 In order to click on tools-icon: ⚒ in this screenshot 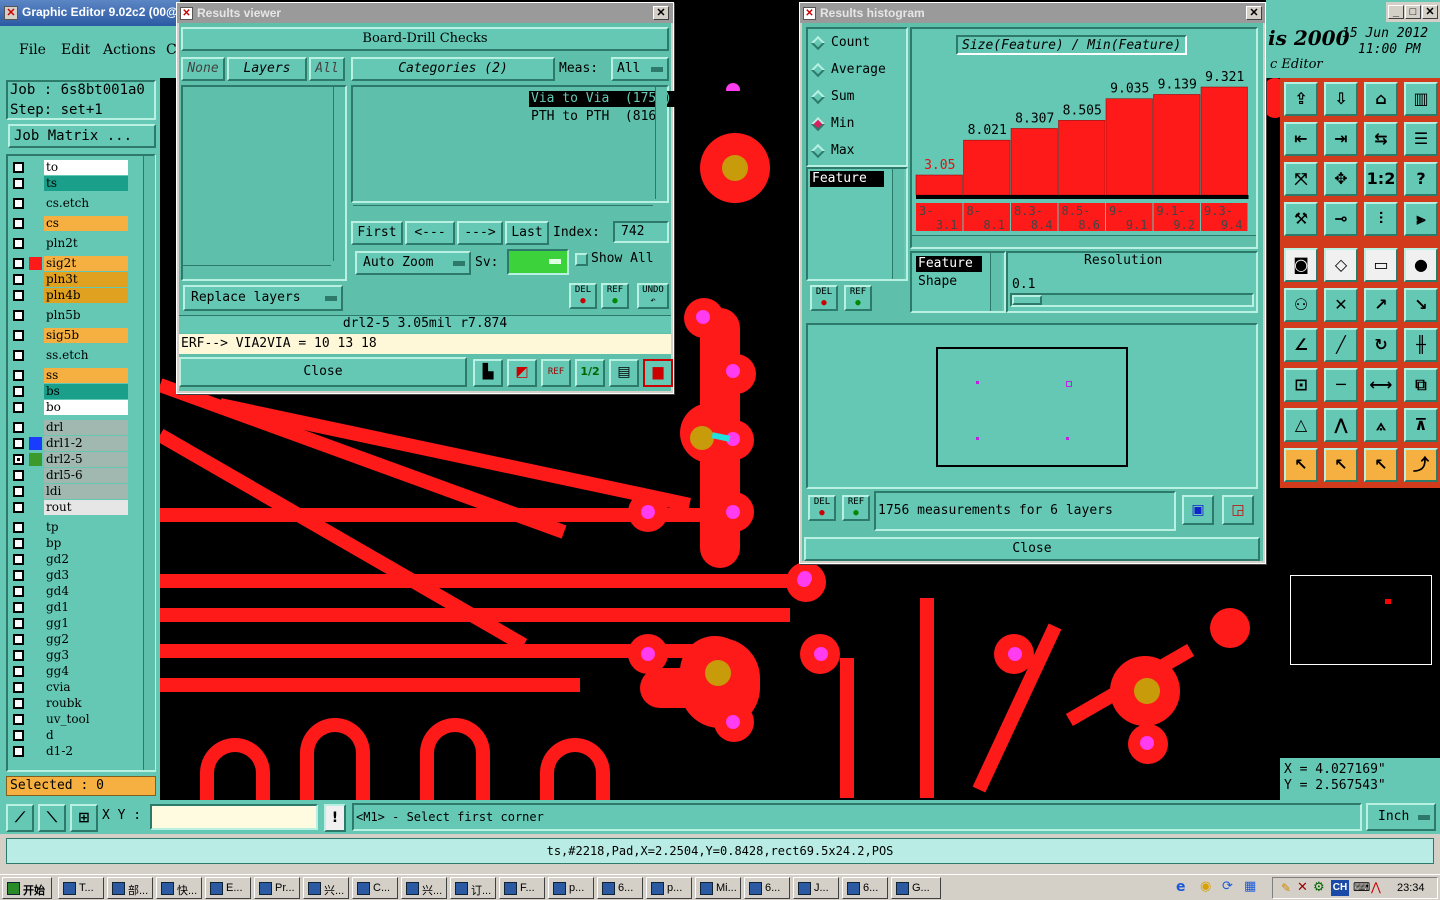, I will do `click(1301, 219)`.